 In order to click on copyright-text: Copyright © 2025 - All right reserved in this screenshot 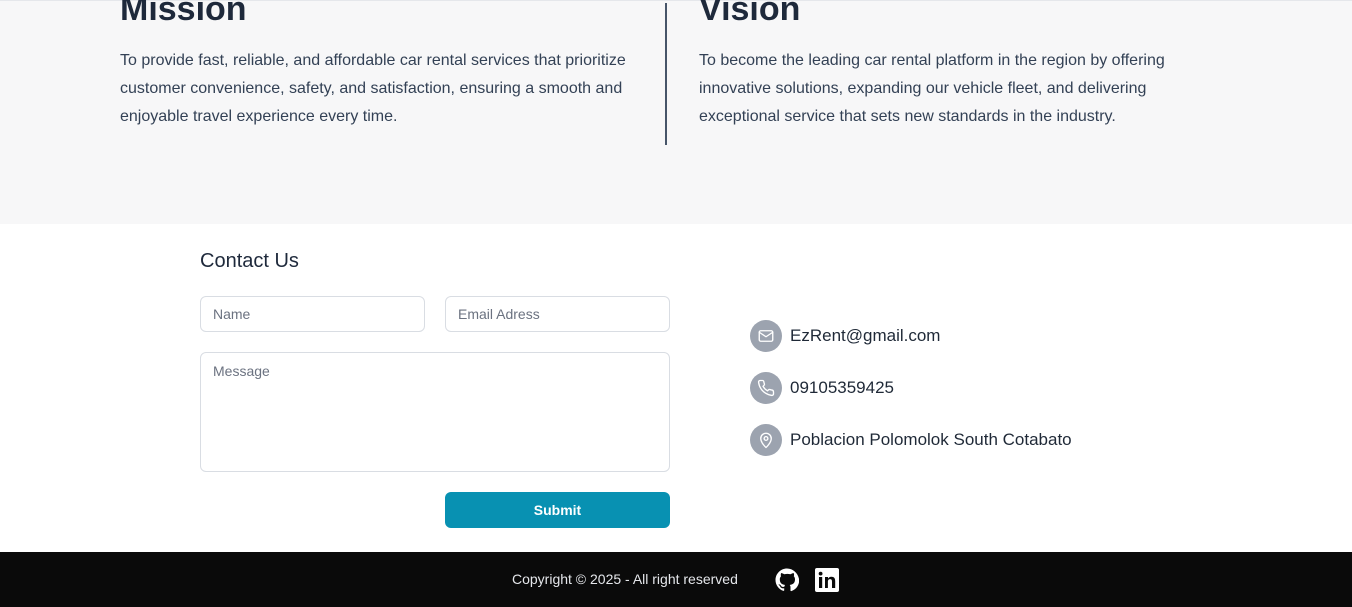, I will do `click(625, 579)`.